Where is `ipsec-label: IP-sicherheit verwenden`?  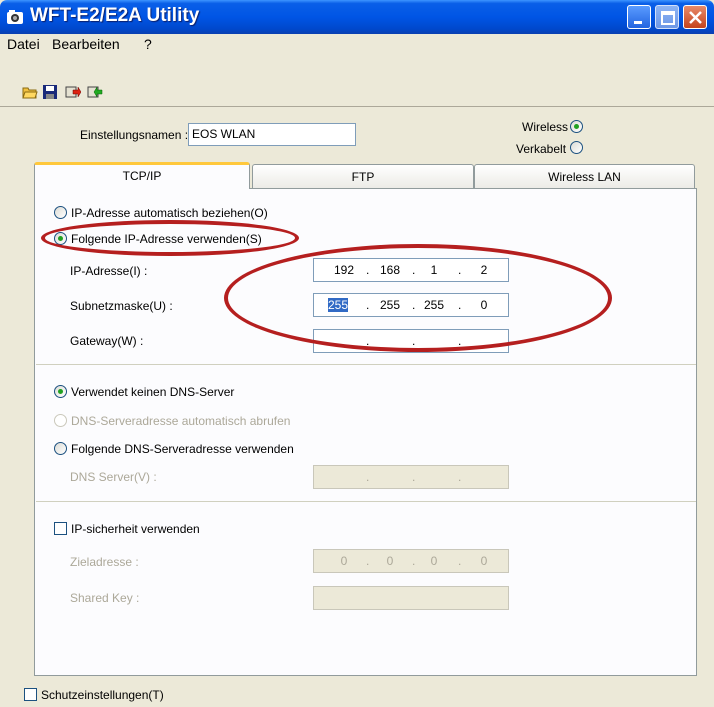 ipsec-label: IP-sicherheit verwenden is located at coordinates (135, 529).